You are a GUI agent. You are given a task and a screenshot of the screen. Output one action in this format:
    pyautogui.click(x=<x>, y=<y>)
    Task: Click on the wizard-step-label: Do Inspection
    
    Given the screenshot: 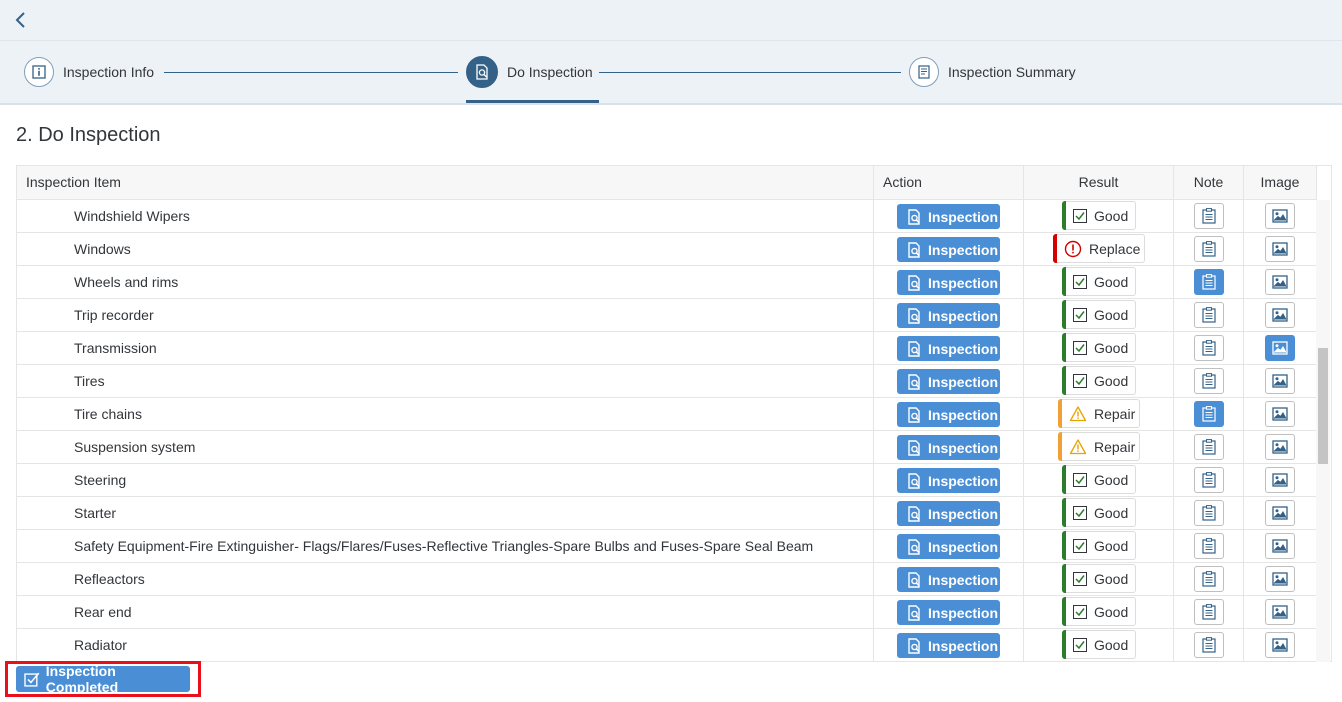 What is the action you would take?
    pyautogui.click(x=550, y=72)
    